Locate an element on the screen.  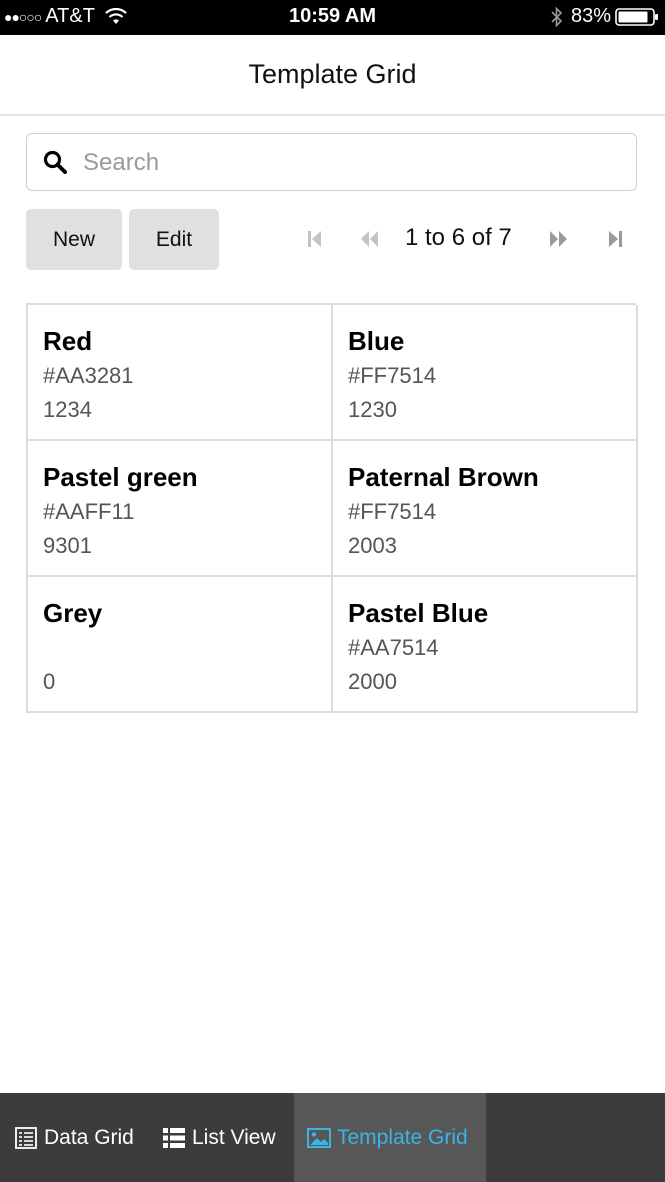
status-bar: ●●○○○ AT&T 10:59 AM 83% is located at coordinates (332, 17).